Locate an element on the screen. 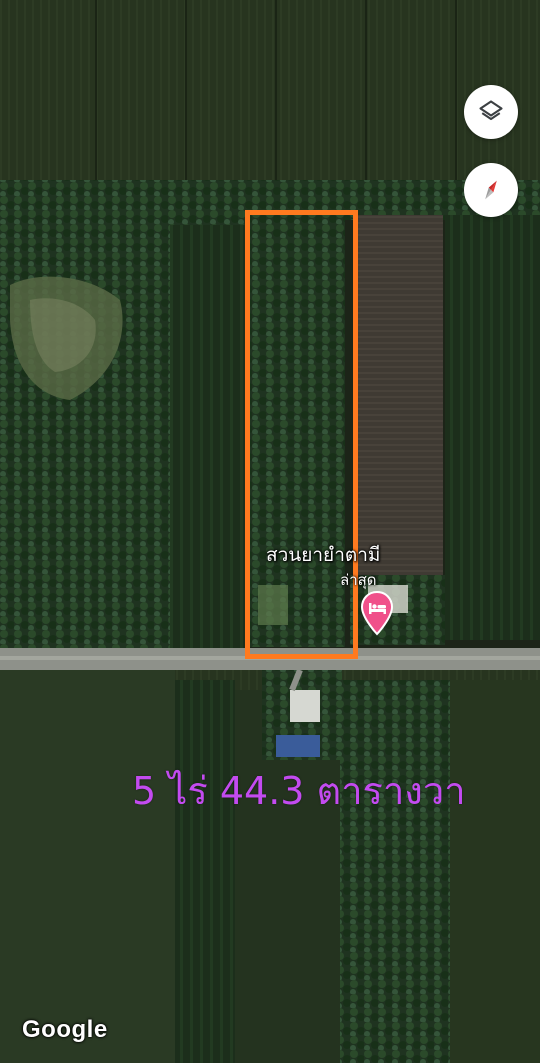 Image resolution: width=540 pixels, height=1063 pixels. compass-icon is located at coordinates (491, 190).